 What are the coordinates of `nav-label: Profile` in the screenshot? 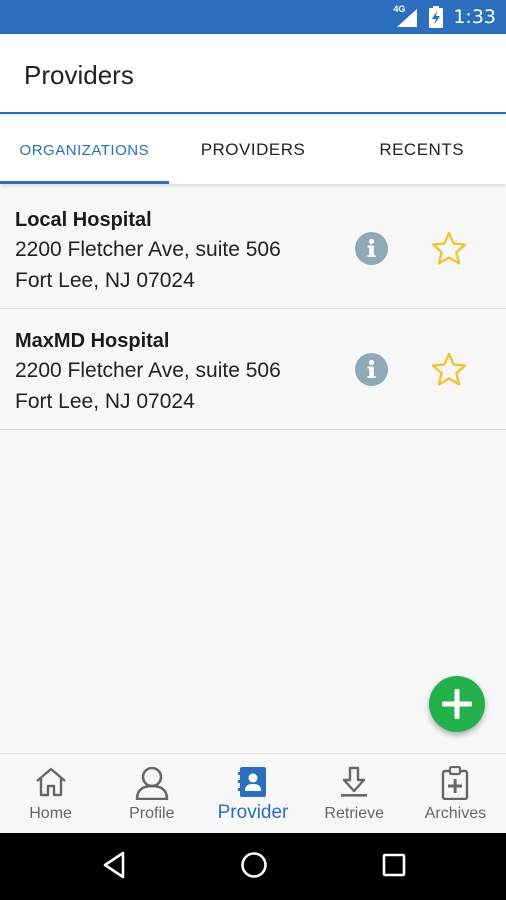 It's located at (152, 813).